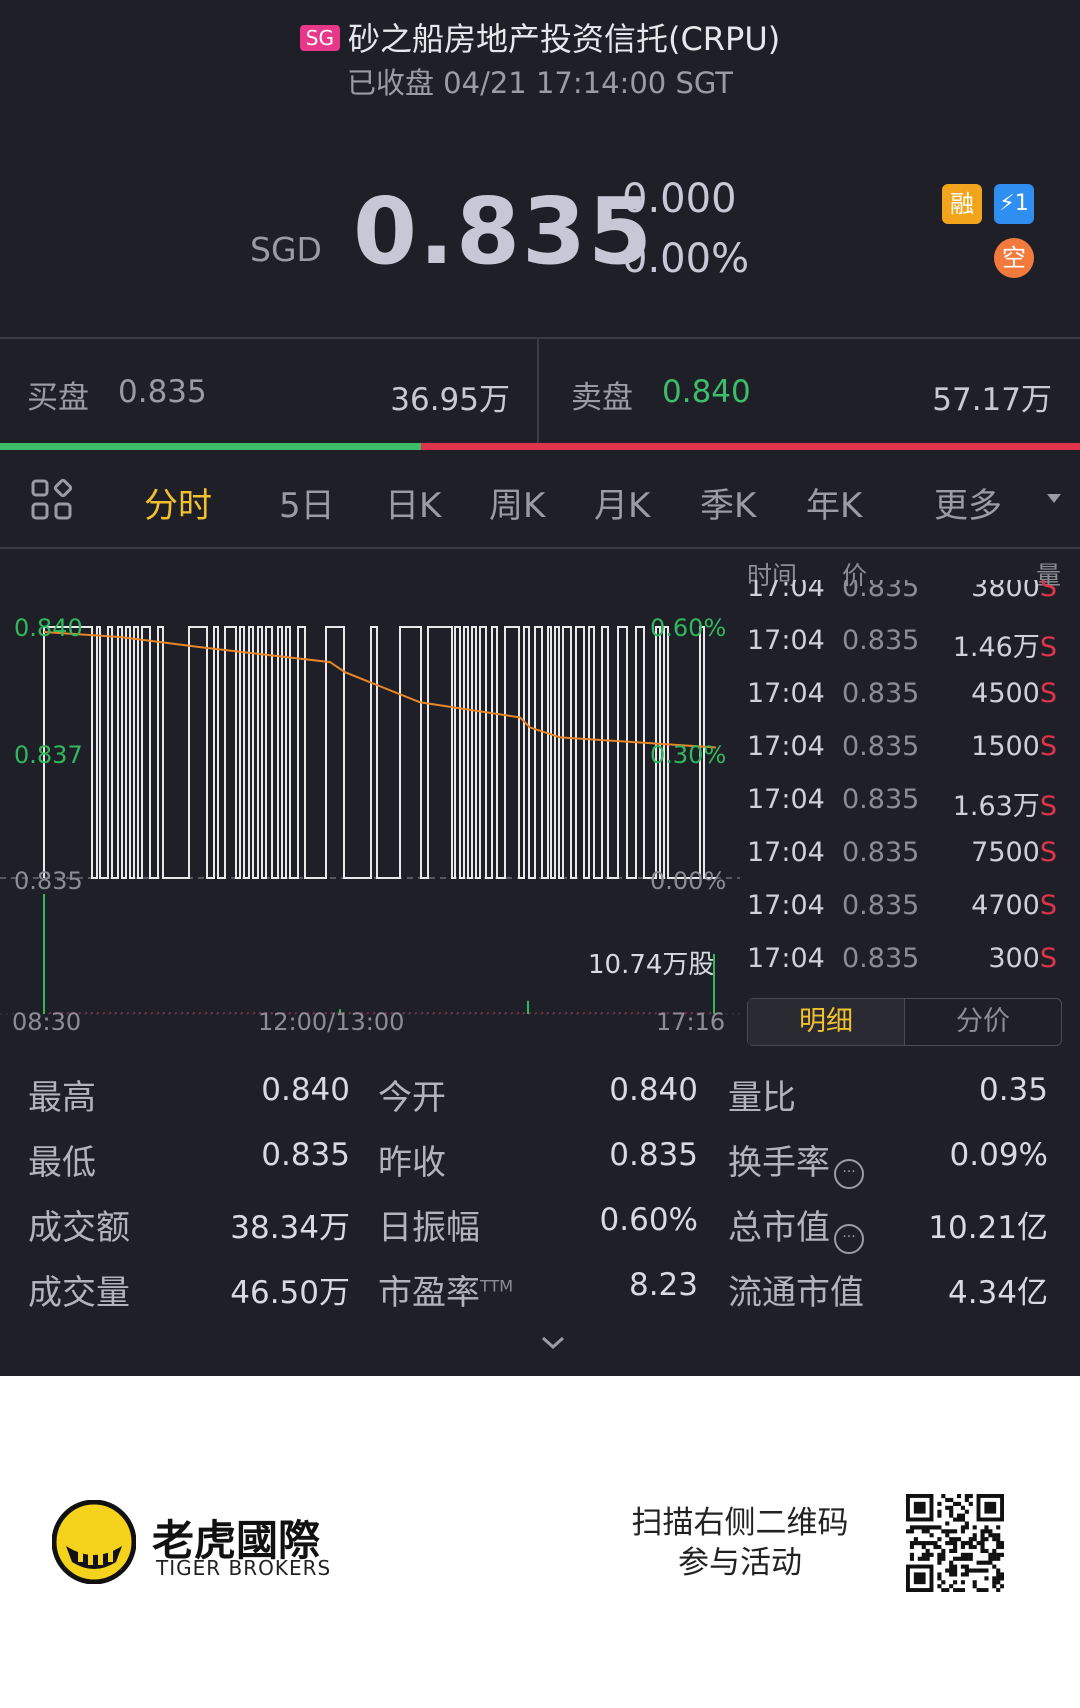 Image resolution: width=1080 pixels, height=1708 pixels. What do you see at coordinates (290, 1293) in the screenshot?
I see `stat-value: 46.50万` at bounding box center [290, 1293].